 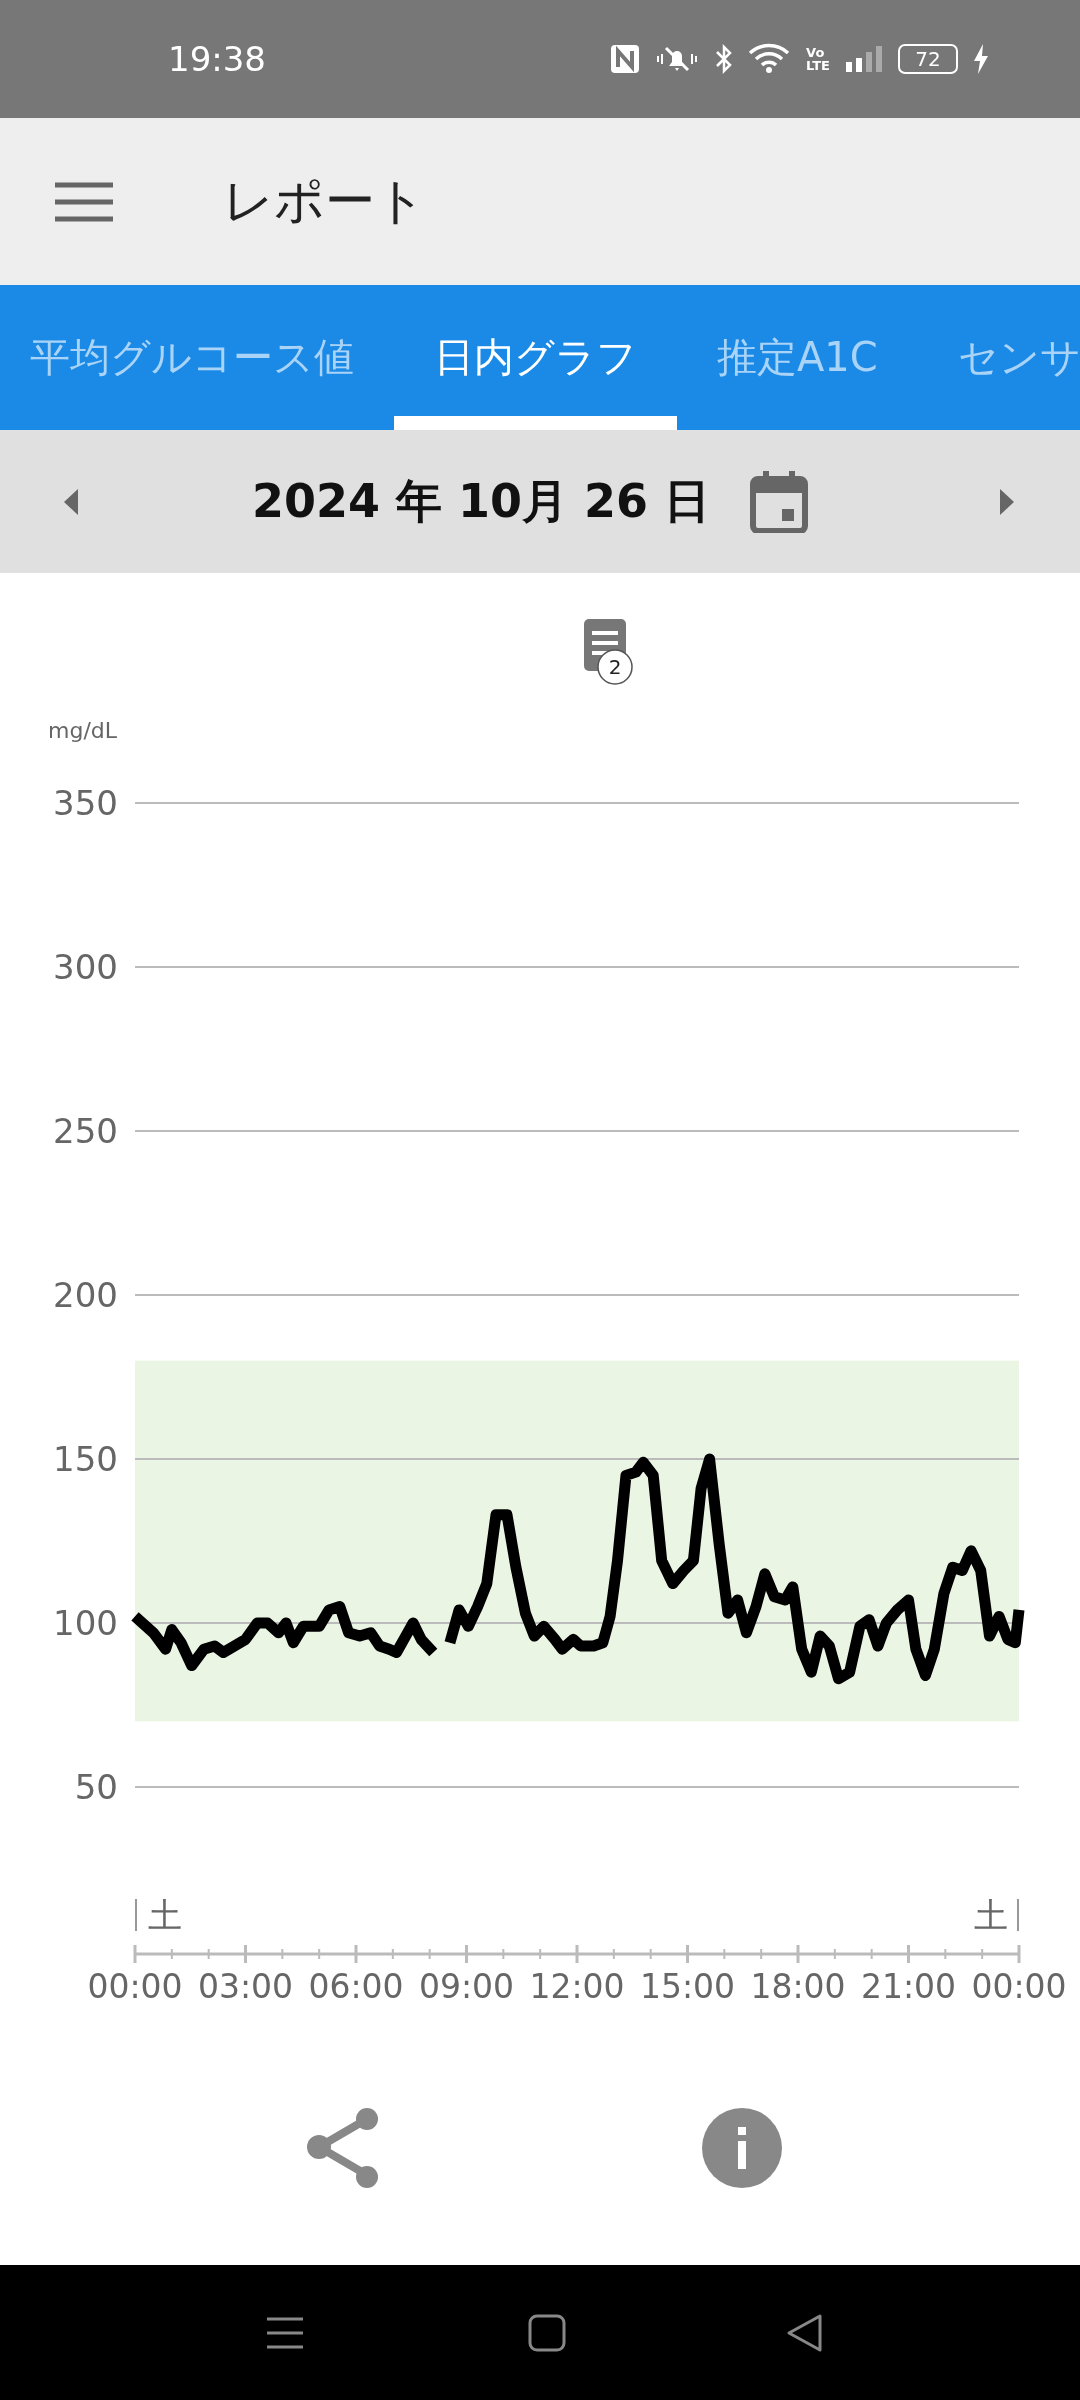 What do you see at coordinates (217, 59) in the screenshot?
I see `status-time: 19:38` at bounding box center [217, 59].